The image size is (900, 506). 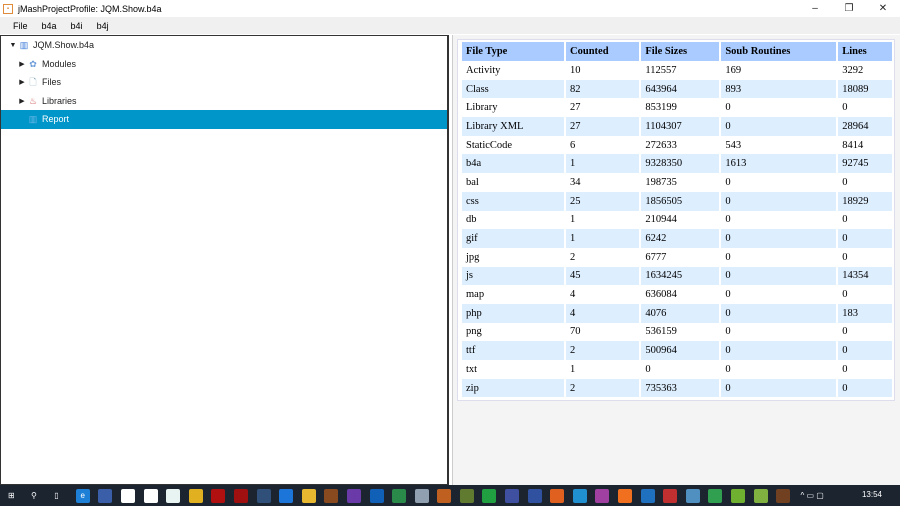 I want to click on column-header: Lines, so click(x=865, y=51).